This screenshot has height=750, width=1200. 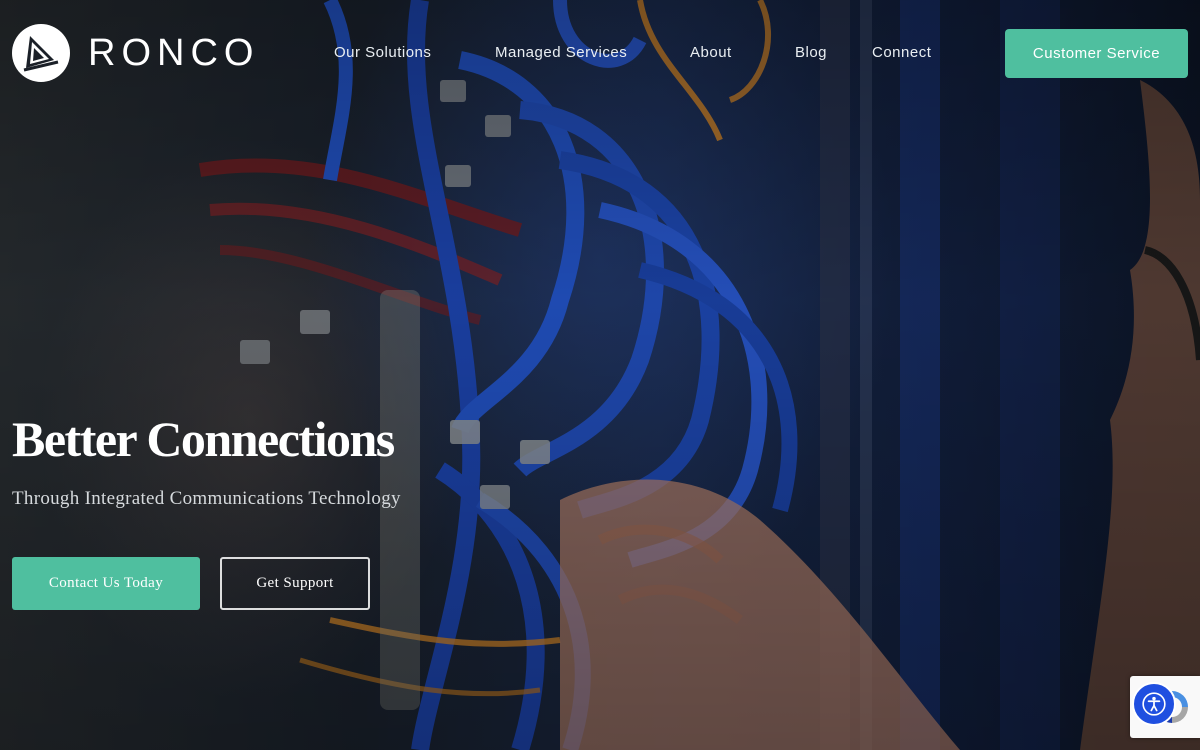 What do you see at coordinates (711, 52) in the screenshot?
I see `nav-about: About` at bounding box center [711, 52].